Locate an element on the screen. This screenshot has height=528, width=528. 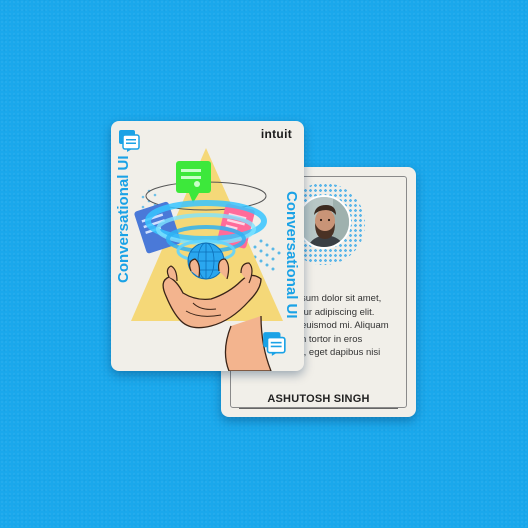
avatar-container is located at coordinates (324, 224).